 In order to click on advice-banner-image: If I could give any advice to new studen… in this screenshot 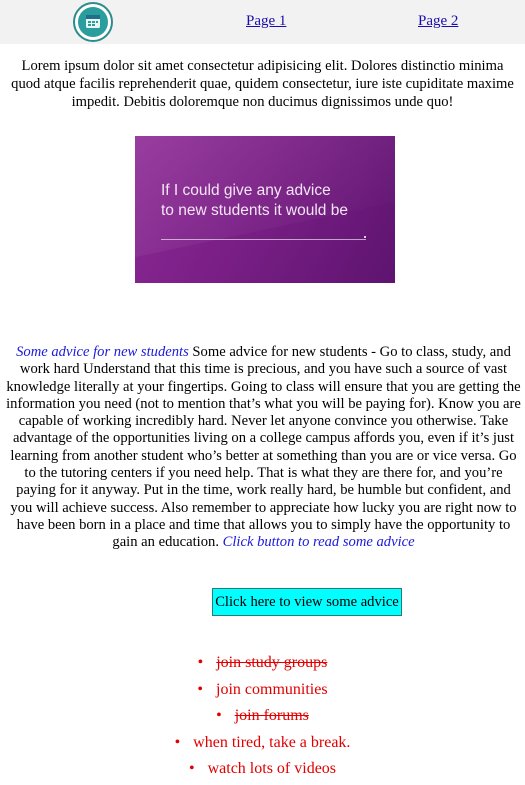, I will do `click(265, 209)`.